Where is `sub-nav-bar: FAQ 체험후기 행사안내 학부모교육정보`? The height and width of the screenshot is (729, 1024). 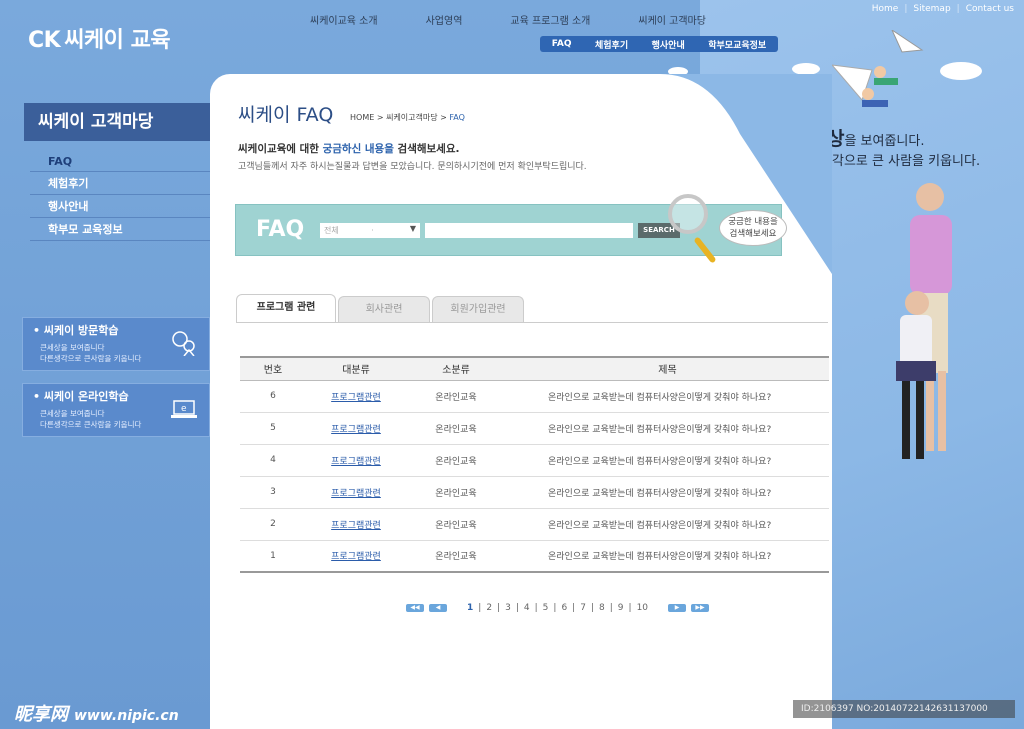
sub-nav-bar: FAQ 체험후기 행사안내 학부모교육정보 is located at coordinates (659, 44).